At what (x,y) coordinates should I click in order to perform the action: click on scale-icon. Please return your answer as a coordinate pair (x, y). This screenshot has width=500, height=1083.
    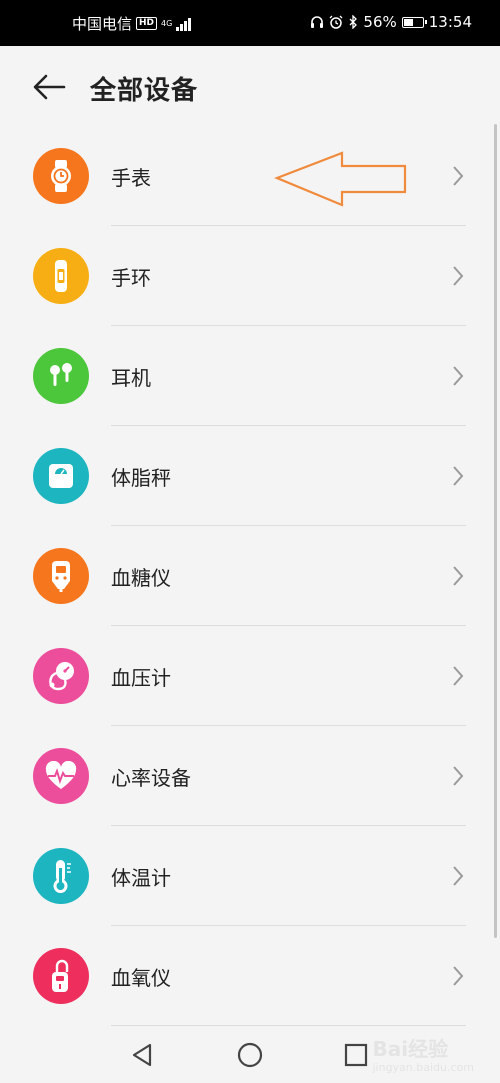
    Looking at the image, I should click on (61, 476).